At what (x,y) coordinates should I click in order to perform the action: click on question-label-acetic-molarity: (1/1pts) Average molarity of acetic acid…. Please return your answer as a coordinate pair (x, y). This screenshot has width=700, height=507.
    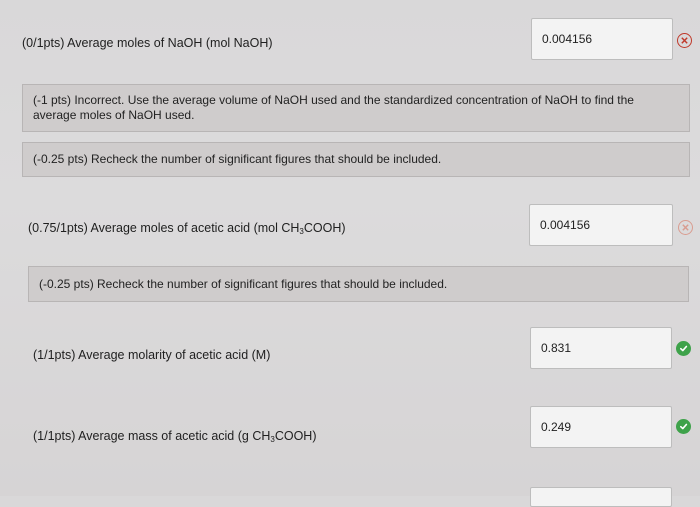
    Looking at the image, I should click on (152, 355).